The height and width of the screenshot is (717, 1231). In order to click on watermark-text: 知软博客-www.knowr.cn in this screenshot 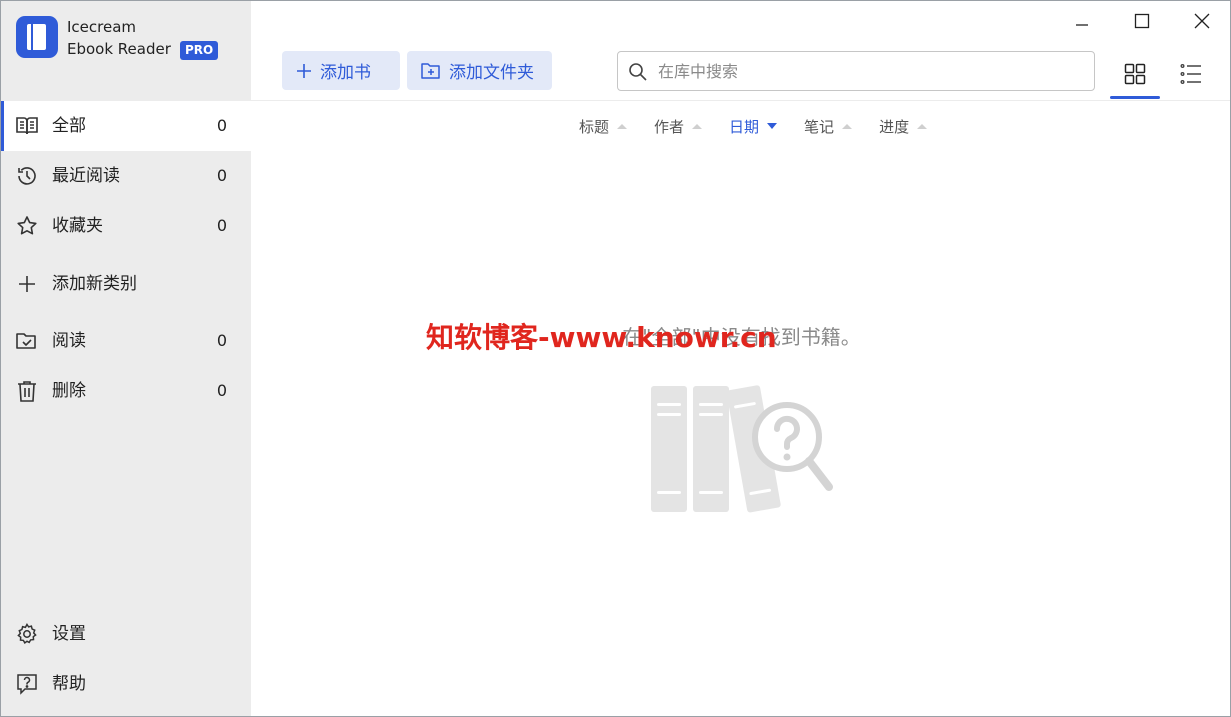, I will do `click(601, 337)`.